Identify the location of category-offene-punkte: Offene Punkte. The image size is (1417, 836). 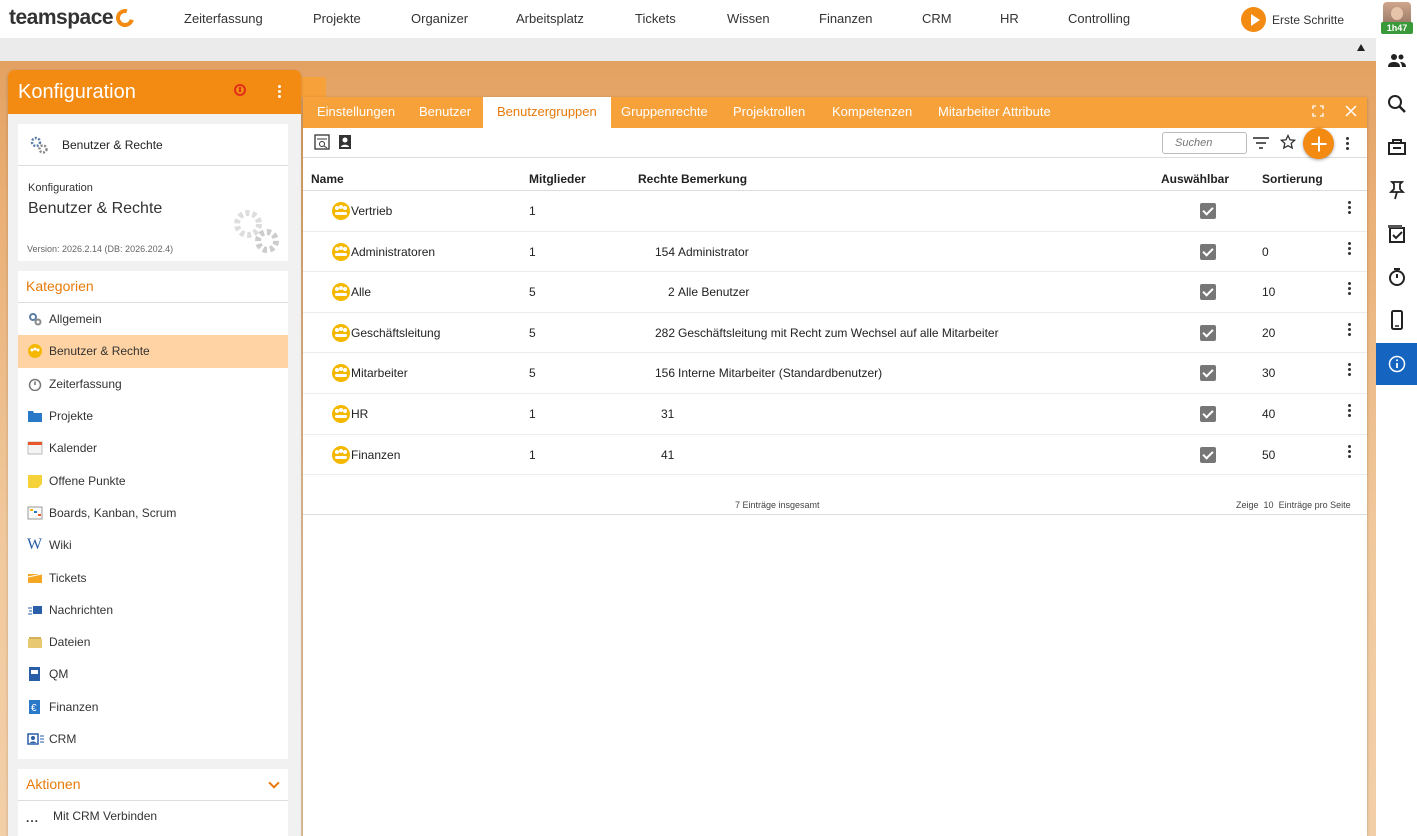
(153, 480).